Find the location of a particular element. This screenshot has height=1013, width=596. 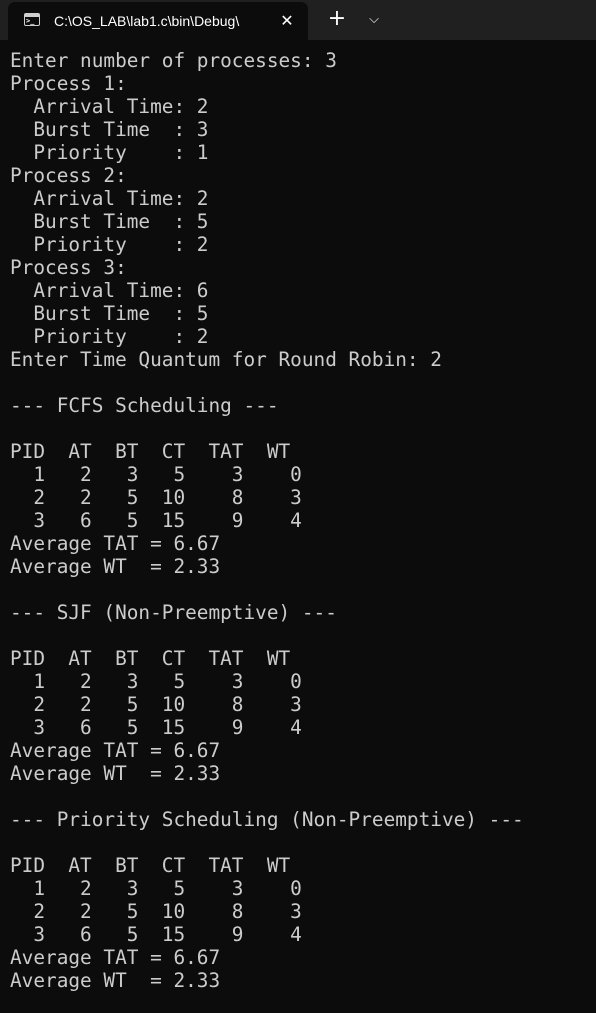

console-line: Burst Time : 3 is located at coordinates (109, 129).